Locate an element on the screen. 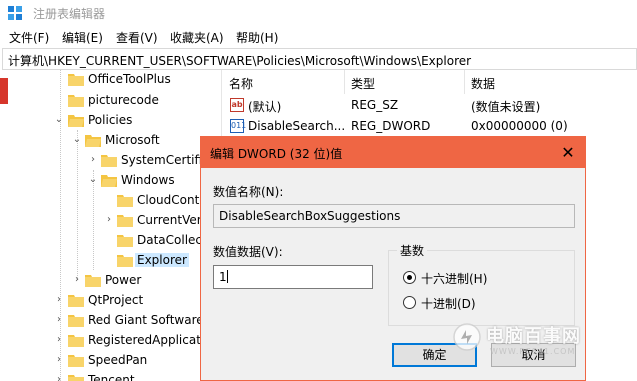 The height and width of the screenshot is (381, 637). tree-item-speedpan: › SpeedPan is located at coordinates (110, 361).